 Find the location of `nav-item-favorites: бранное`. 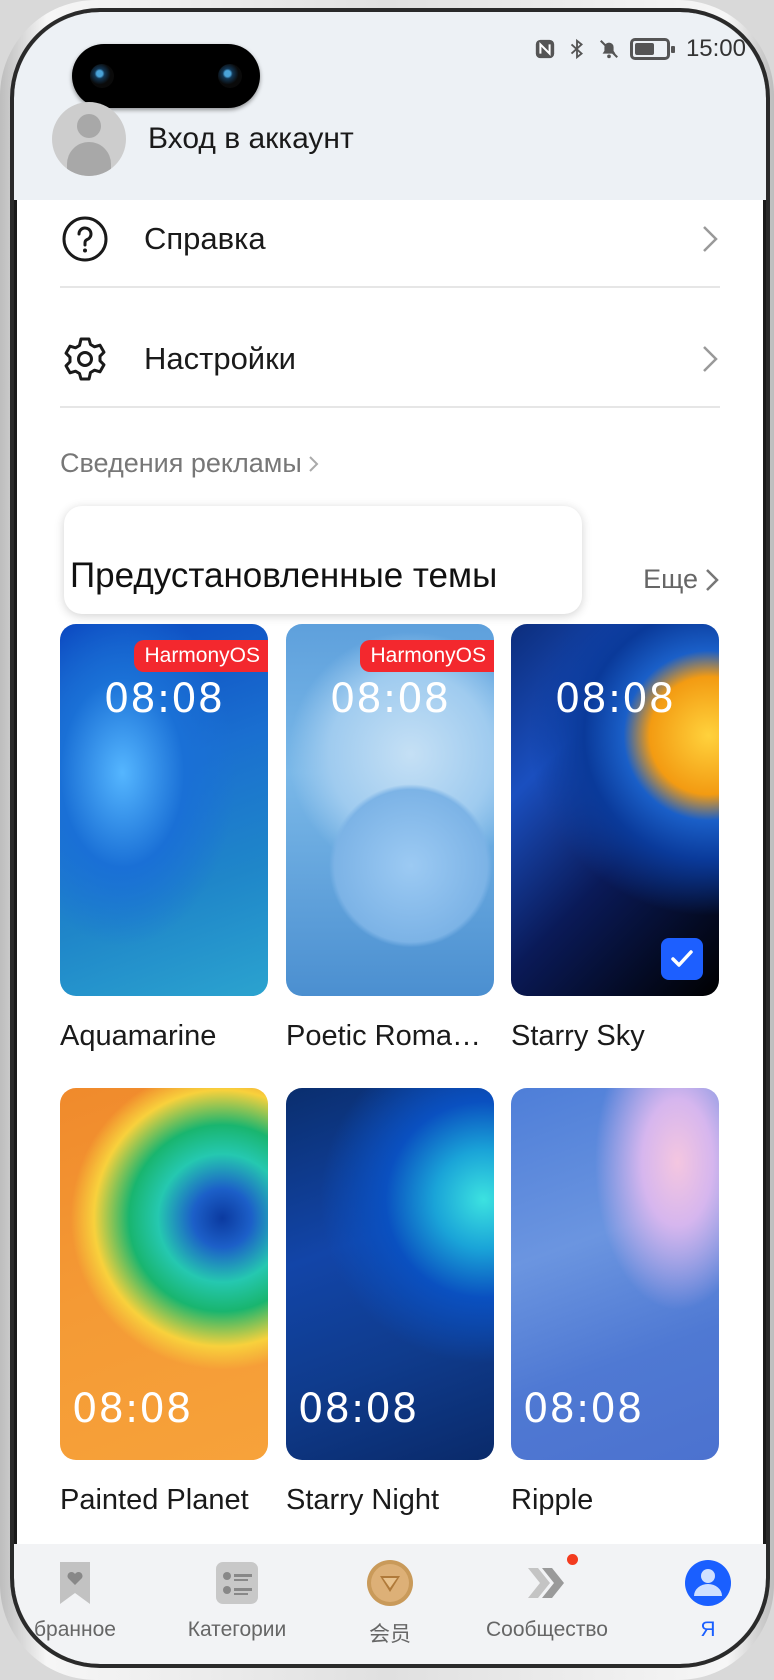

nav-item-favorites: бранное is located at coordinates (77, 1600).